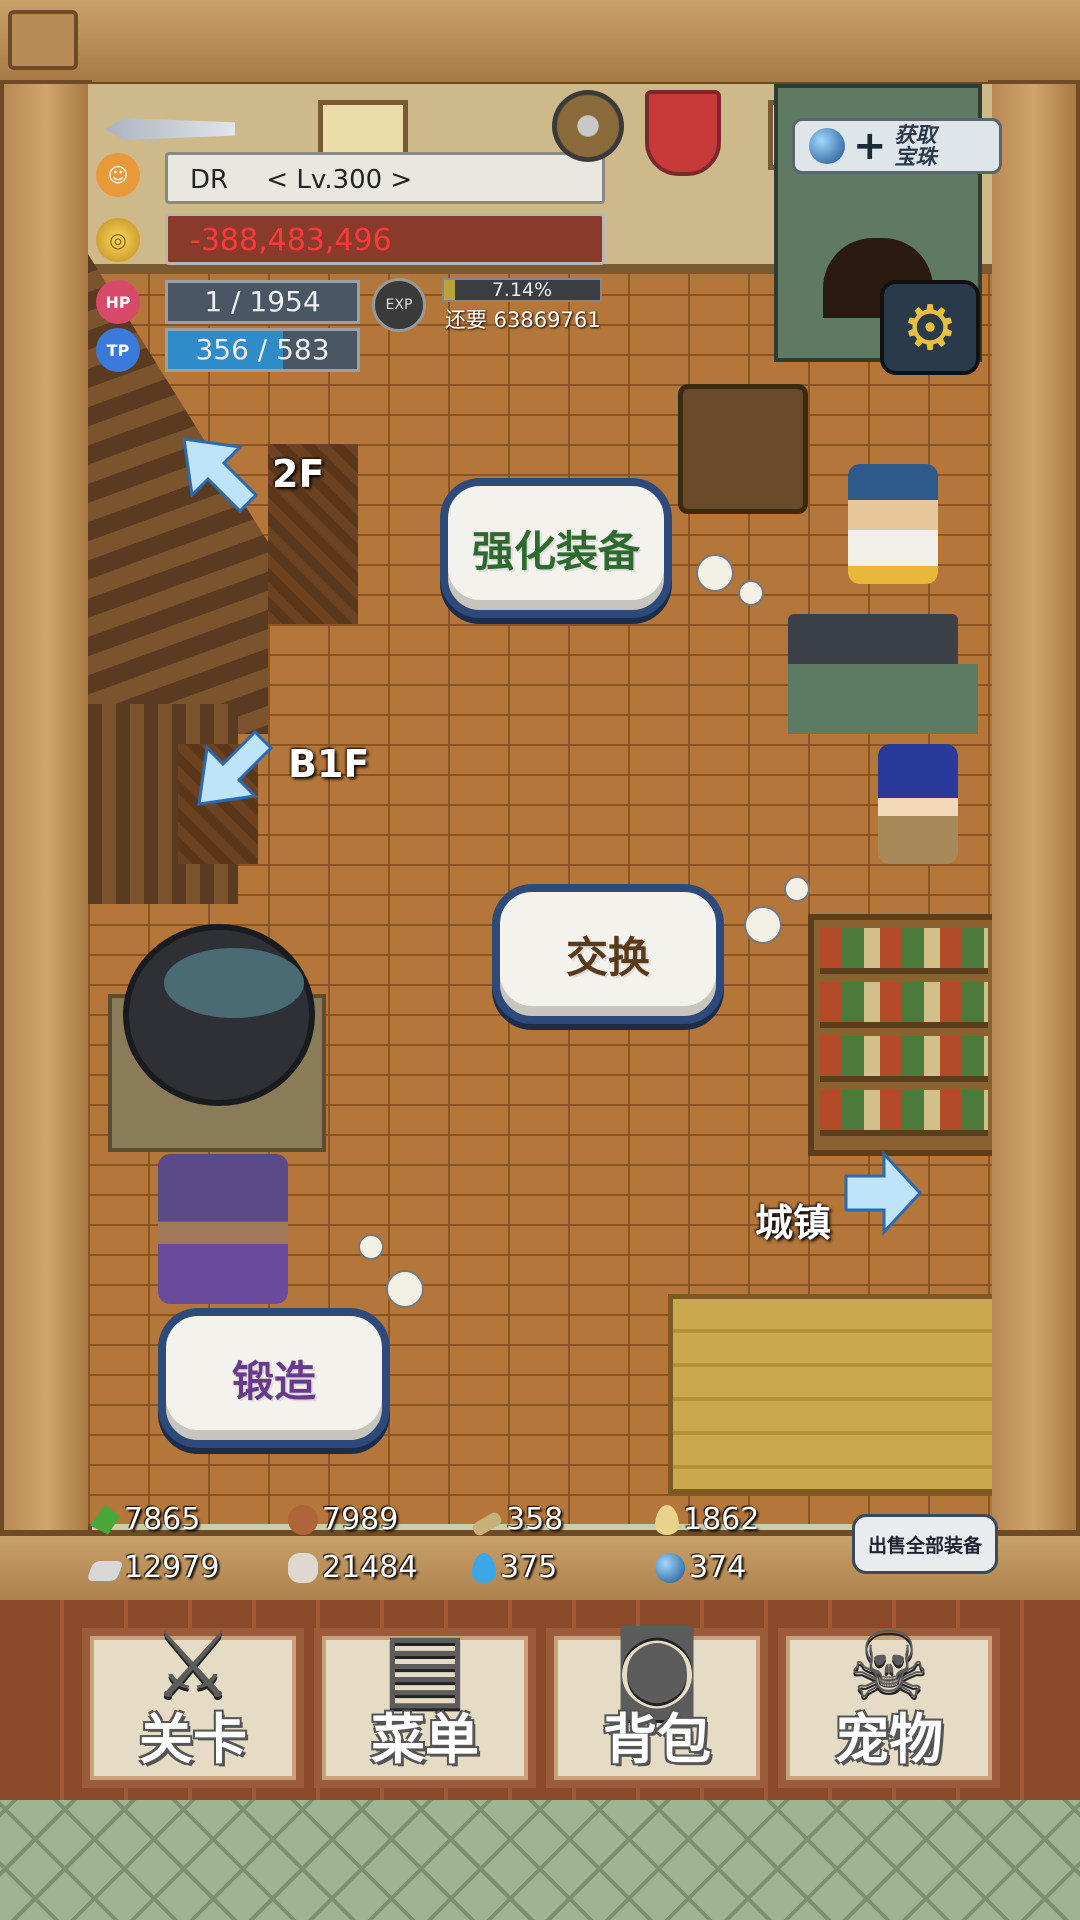 This screenshot has height=1920, width=1080. What do you see at coordinates (217, 1038) in the screenshot?
I see `cauldron` at bounding box center [217, 1038].